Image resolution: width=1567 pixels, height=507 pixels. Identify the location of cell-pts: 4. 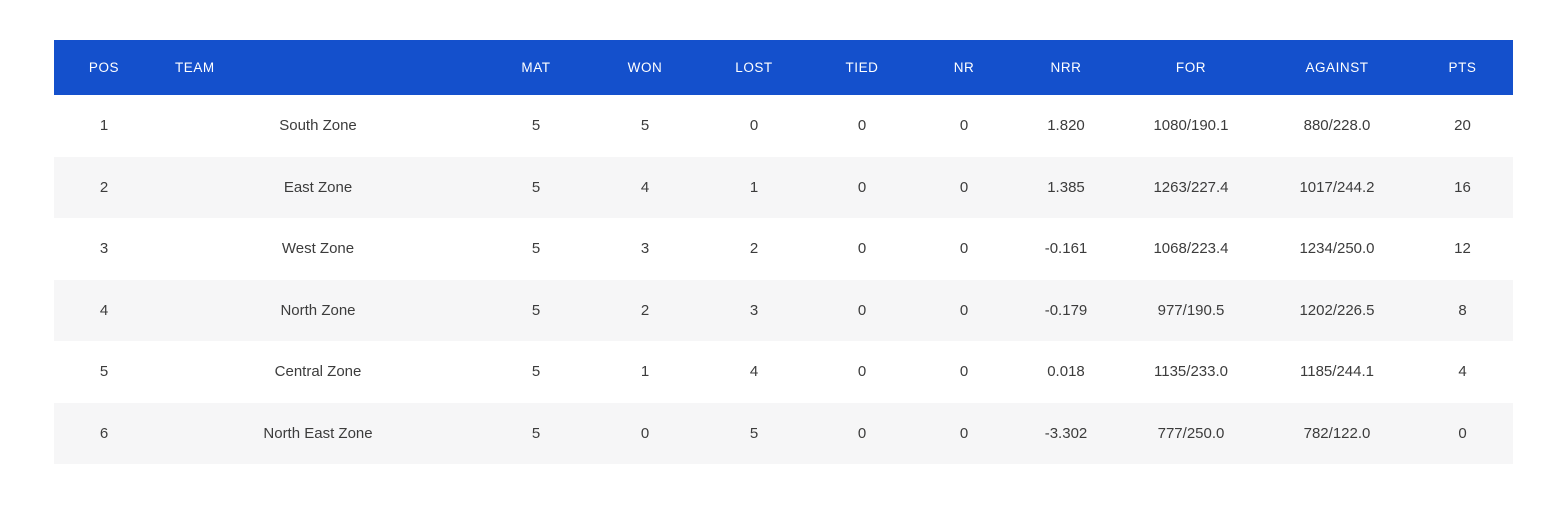
(1462, 372).